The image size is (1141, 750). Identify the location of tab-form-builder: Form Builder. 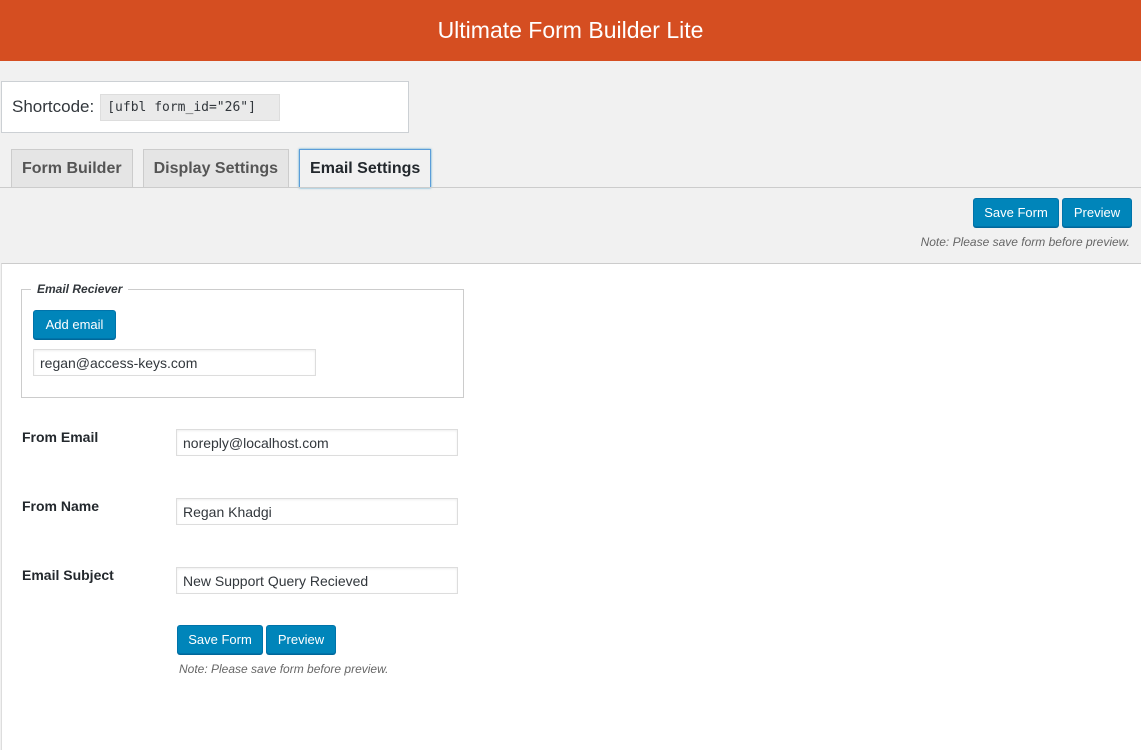
(72, 168).